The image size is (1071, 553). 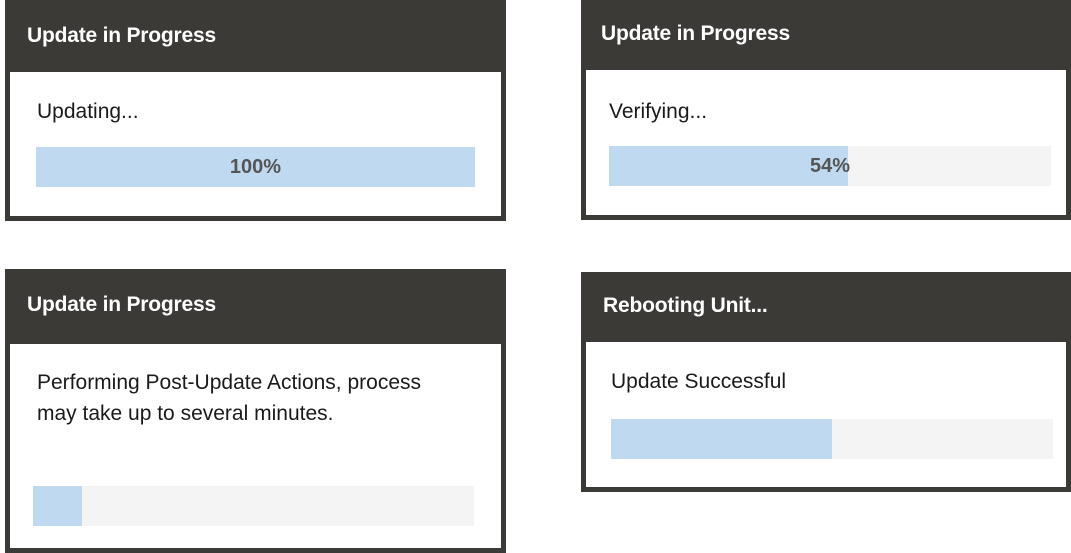 I want to click on progress-bar: 100%, so click(x=255, y=167).